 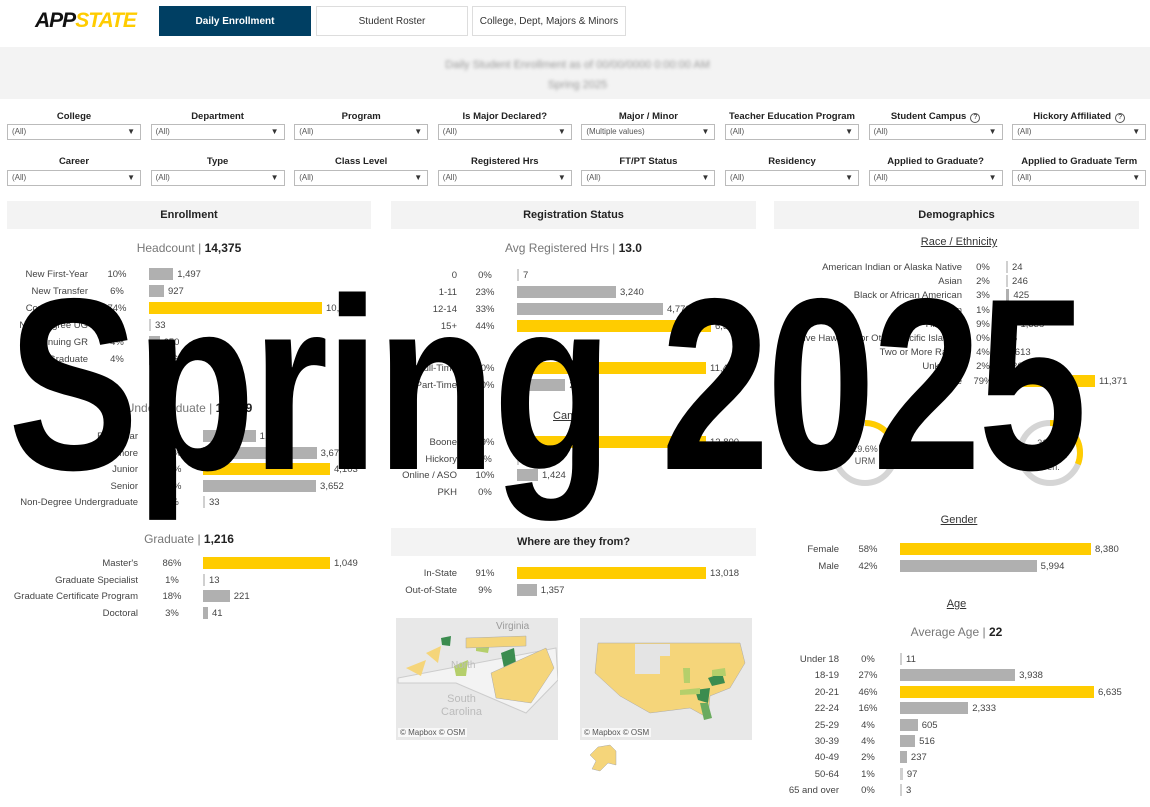 I want to click on filter-label-text: Is Major Declared?, so click(x=505, y=116).